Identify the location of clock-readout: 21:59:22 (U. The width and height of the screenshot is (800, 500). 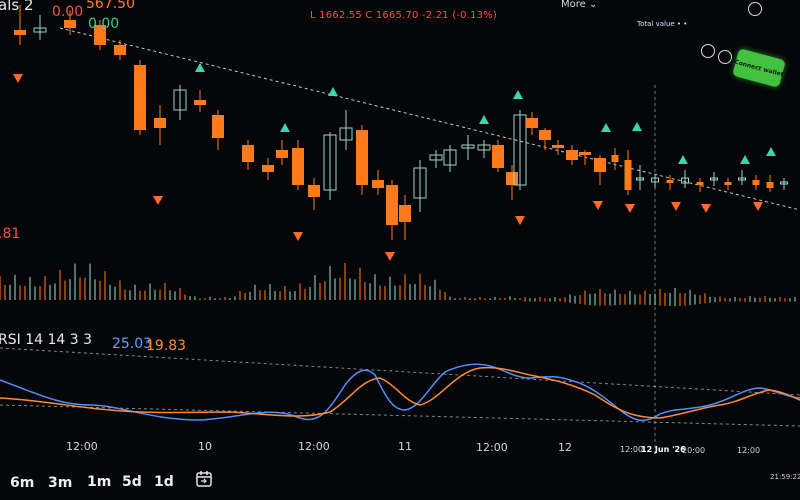
(785, 477).